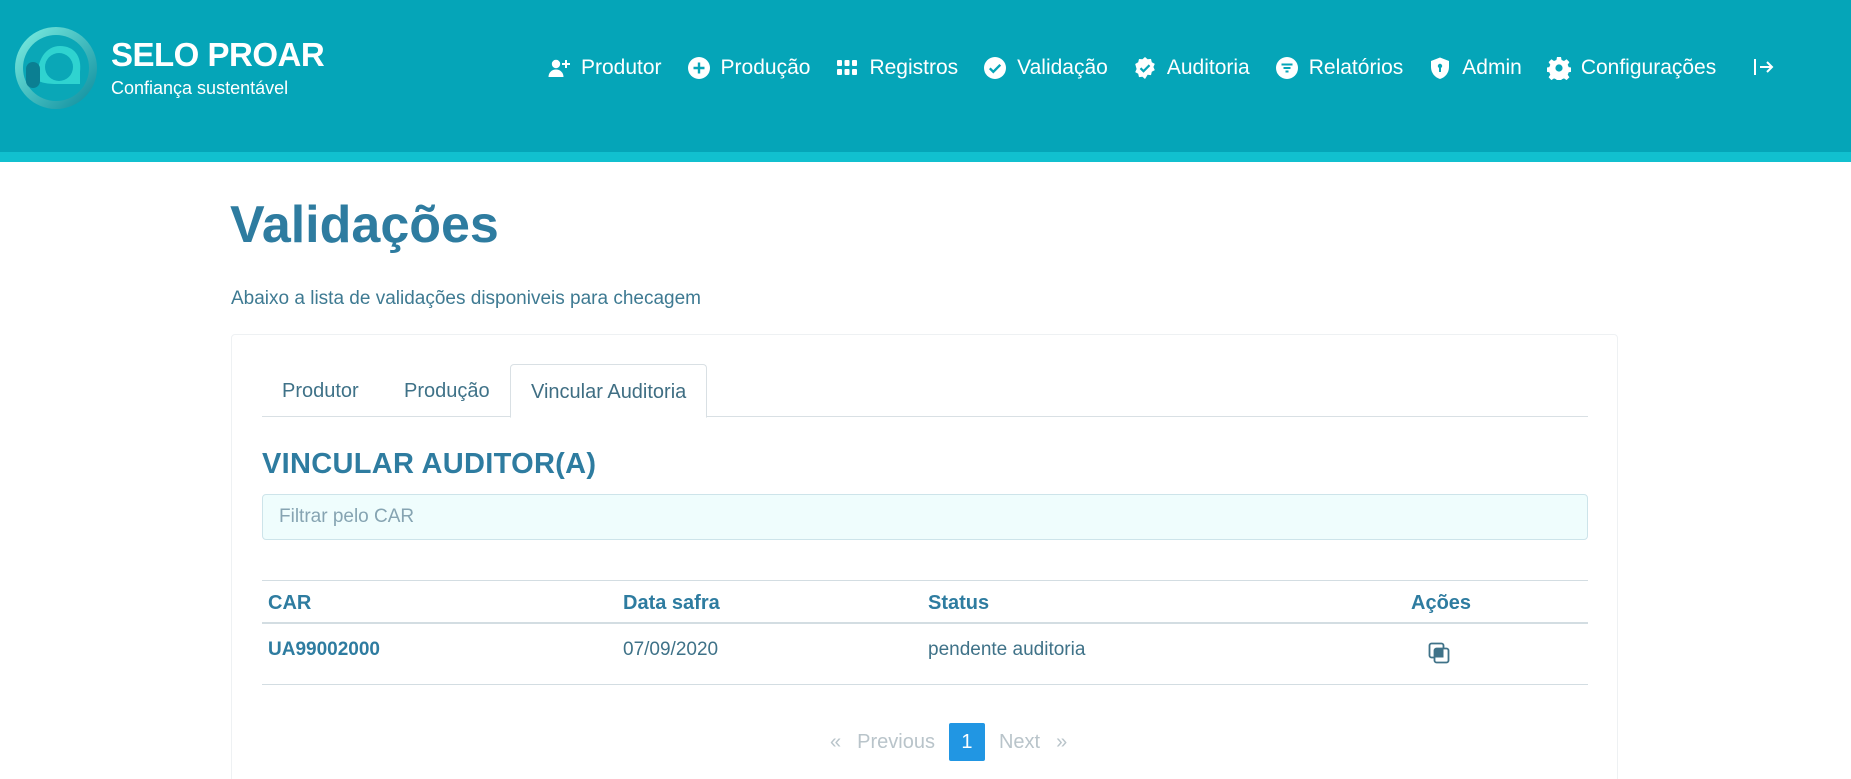 The width and height of the screenshot is (1851, 779). Describe the element at coordinates (1440, 68) in the screenshot. I see `shield-icon` at that location.